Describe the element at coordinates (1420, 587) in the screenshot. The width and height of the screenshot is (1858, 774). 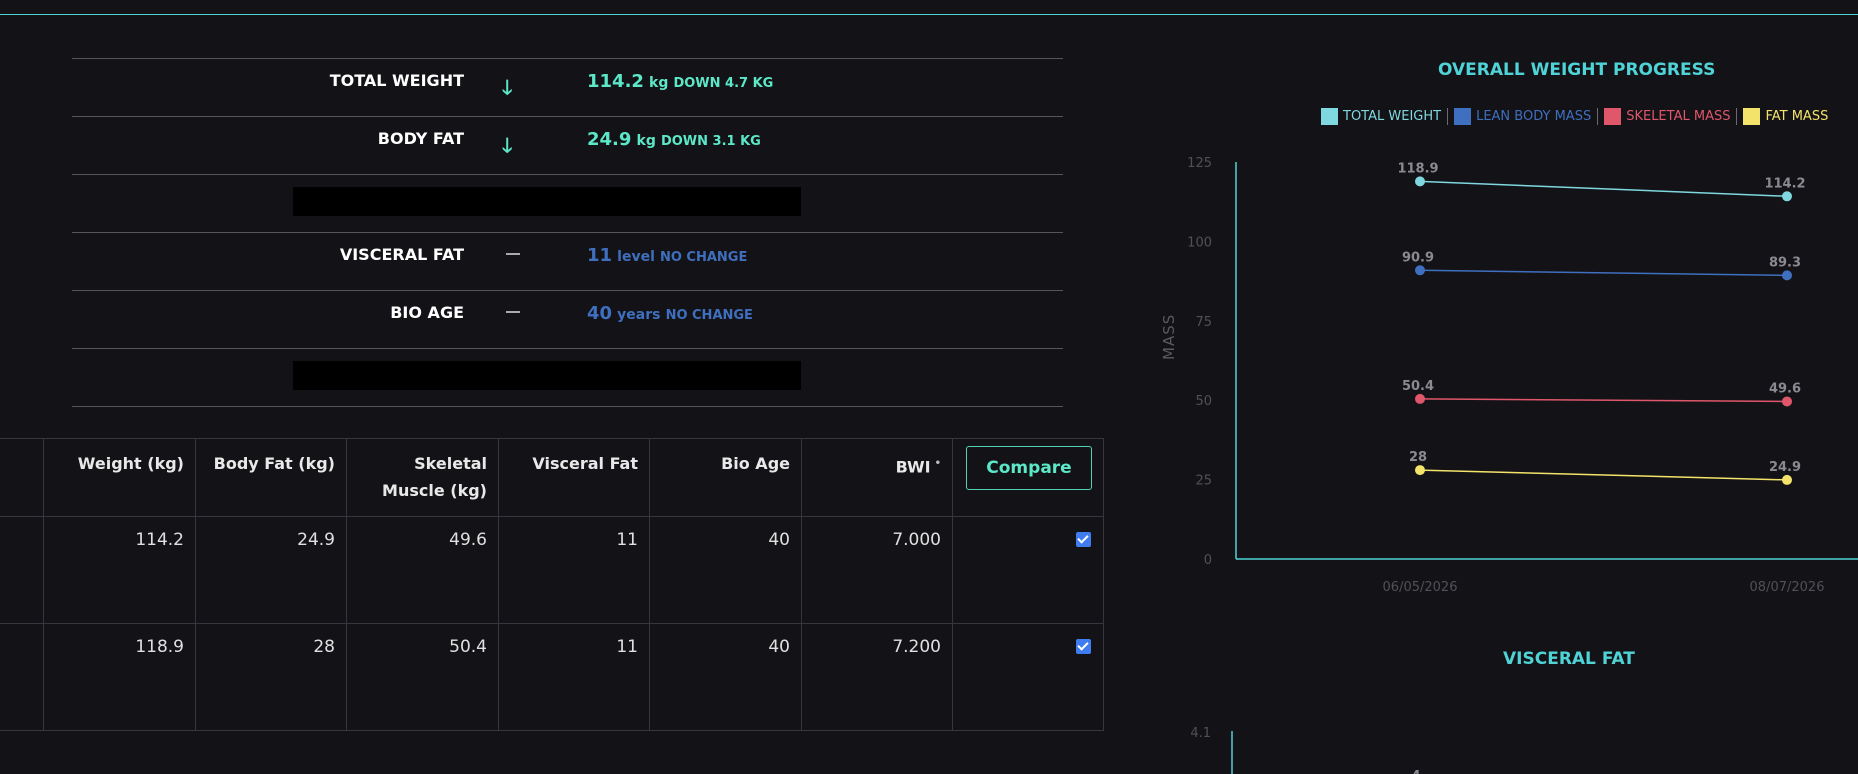
I see `x-tick-label: 06/05/2026` at that location.